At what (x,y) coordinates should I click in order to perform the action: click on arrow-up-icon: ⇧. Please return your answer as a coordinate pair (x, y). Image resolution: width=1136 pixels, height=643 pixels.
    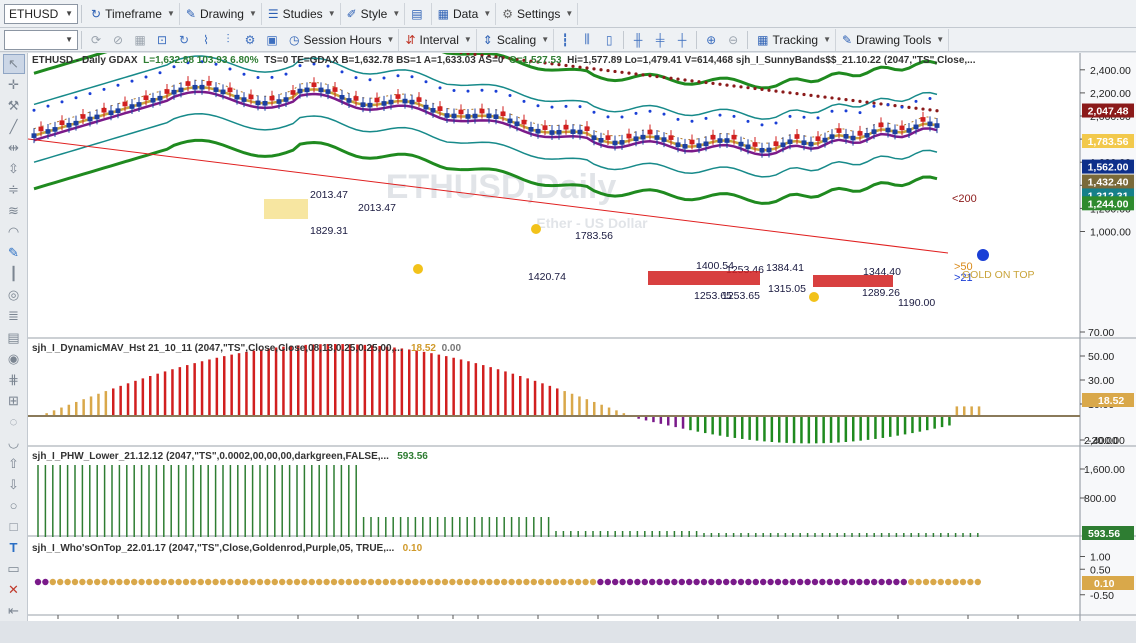
    Looking at the image, I should click on (14, 464).